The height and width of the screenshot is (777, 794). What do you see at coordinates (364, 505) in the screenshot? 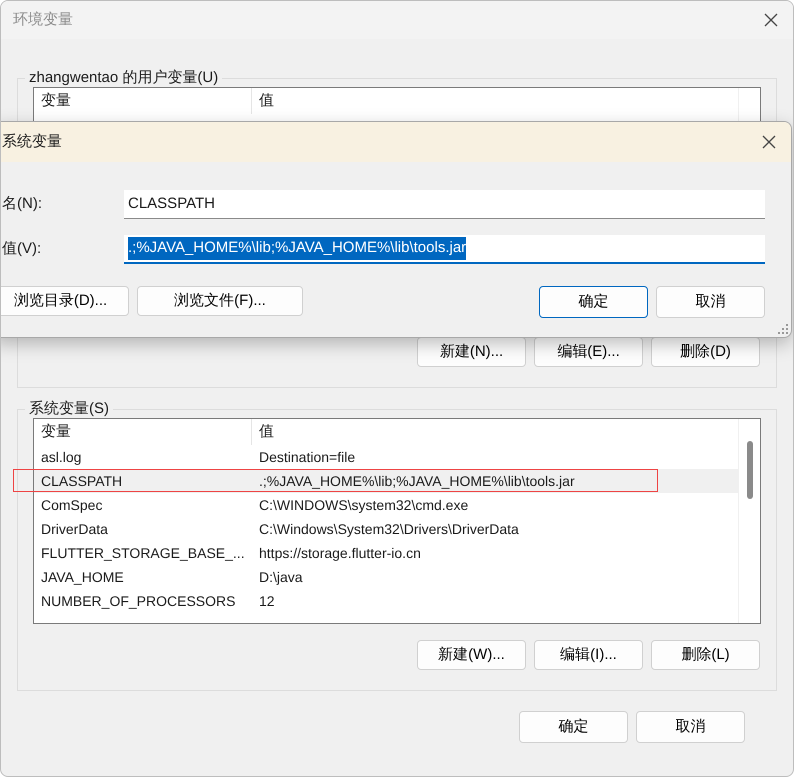
I see `variable-value: C:\WINDOWS\system32\cmd.exe` at bounding box center [364, 505].